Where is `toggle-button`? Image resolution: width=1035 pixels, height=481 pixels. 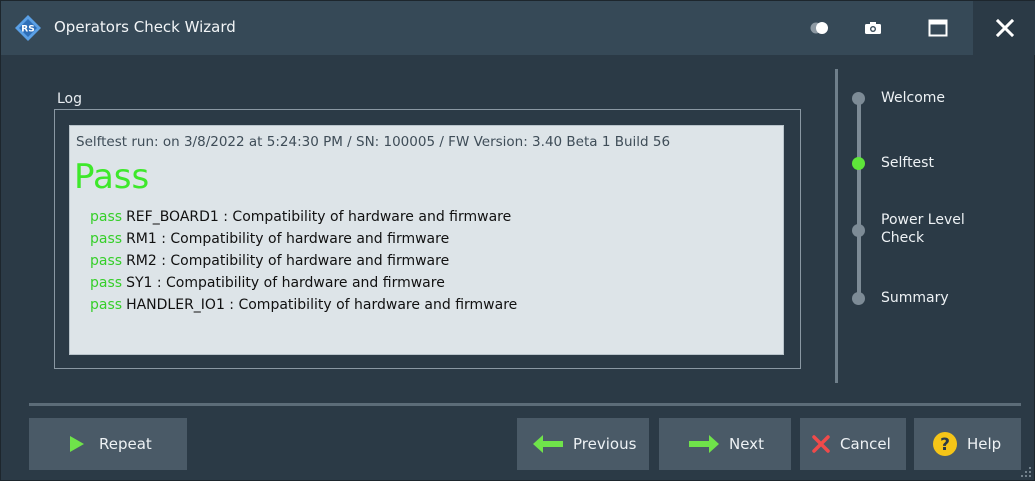
toggle-button is located at coordinates (820, 28).